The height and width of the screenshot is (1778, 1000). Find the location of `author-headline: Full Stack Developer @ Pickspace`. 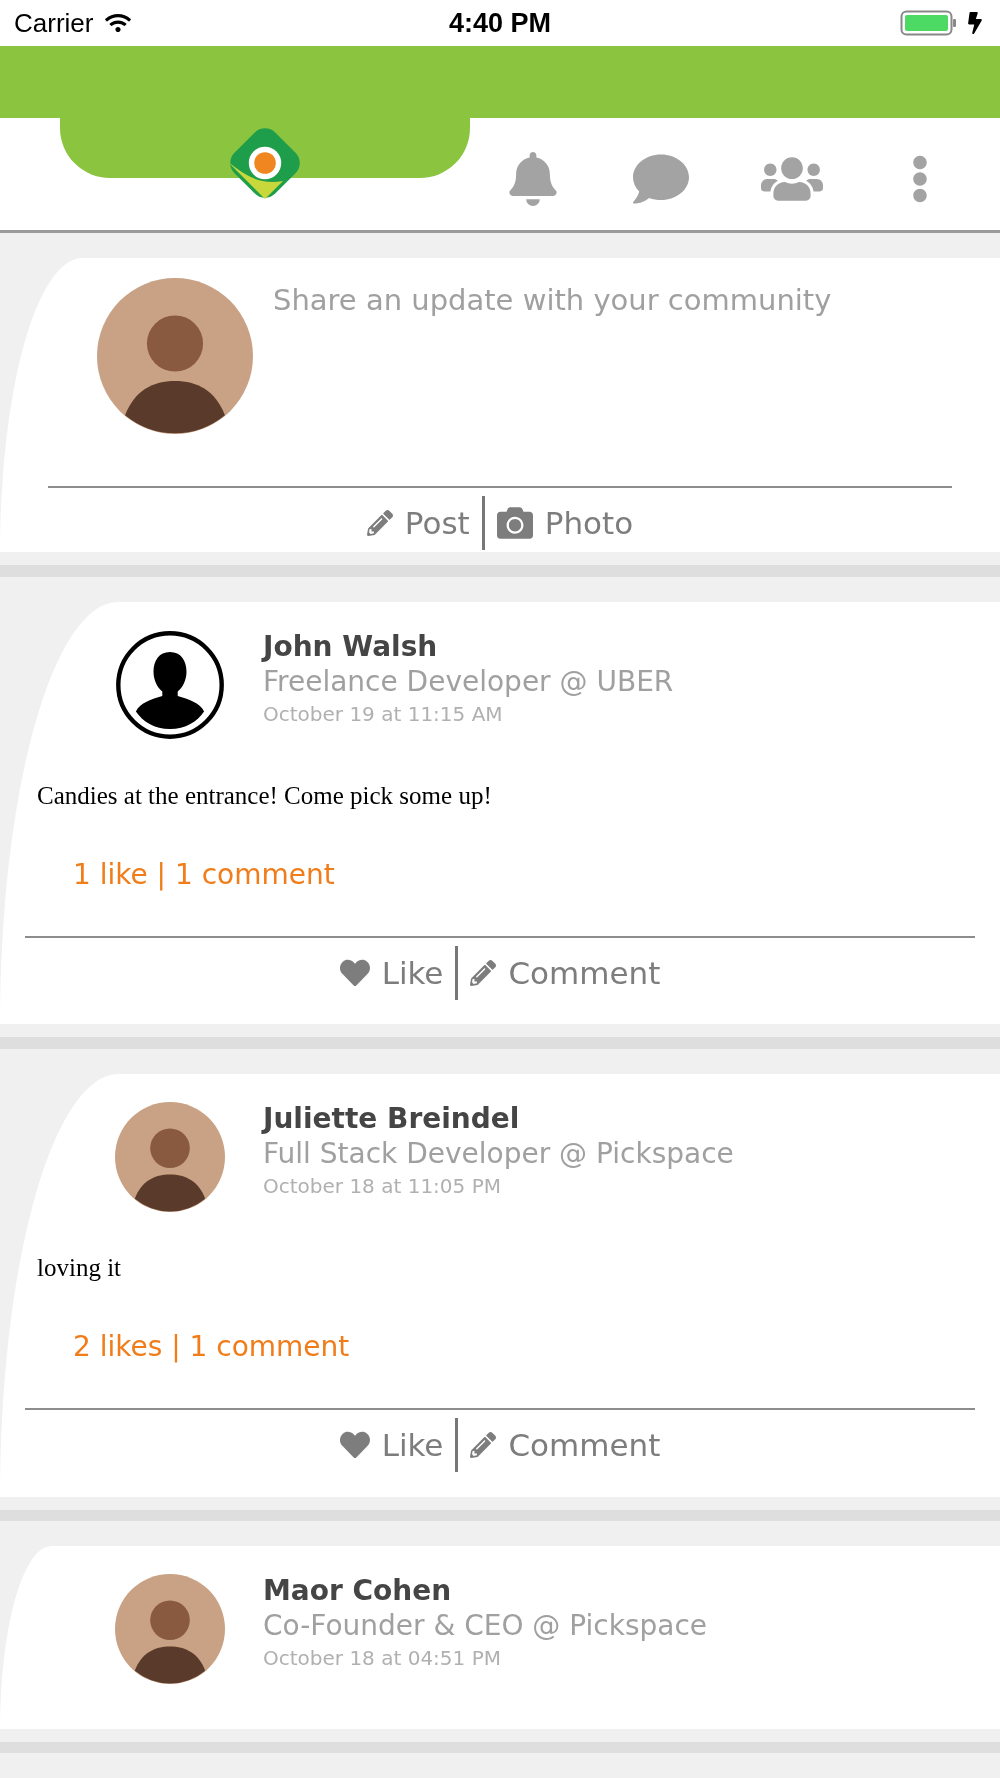

author-headline: Full Stack Developer @ Pickspace is located at coordinates (498, 1153).